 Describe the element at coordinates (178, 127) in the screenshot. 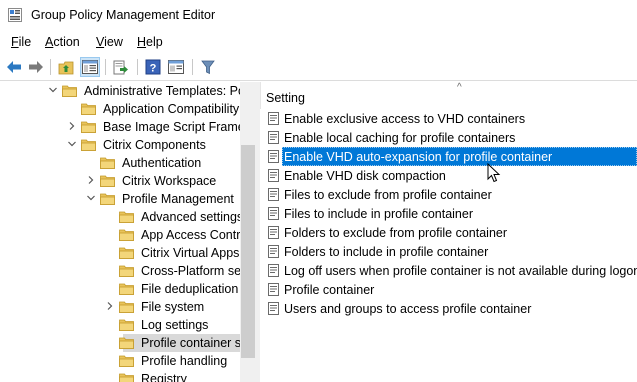

I see `tree-item-label: Base Image Script Framew` at that location.